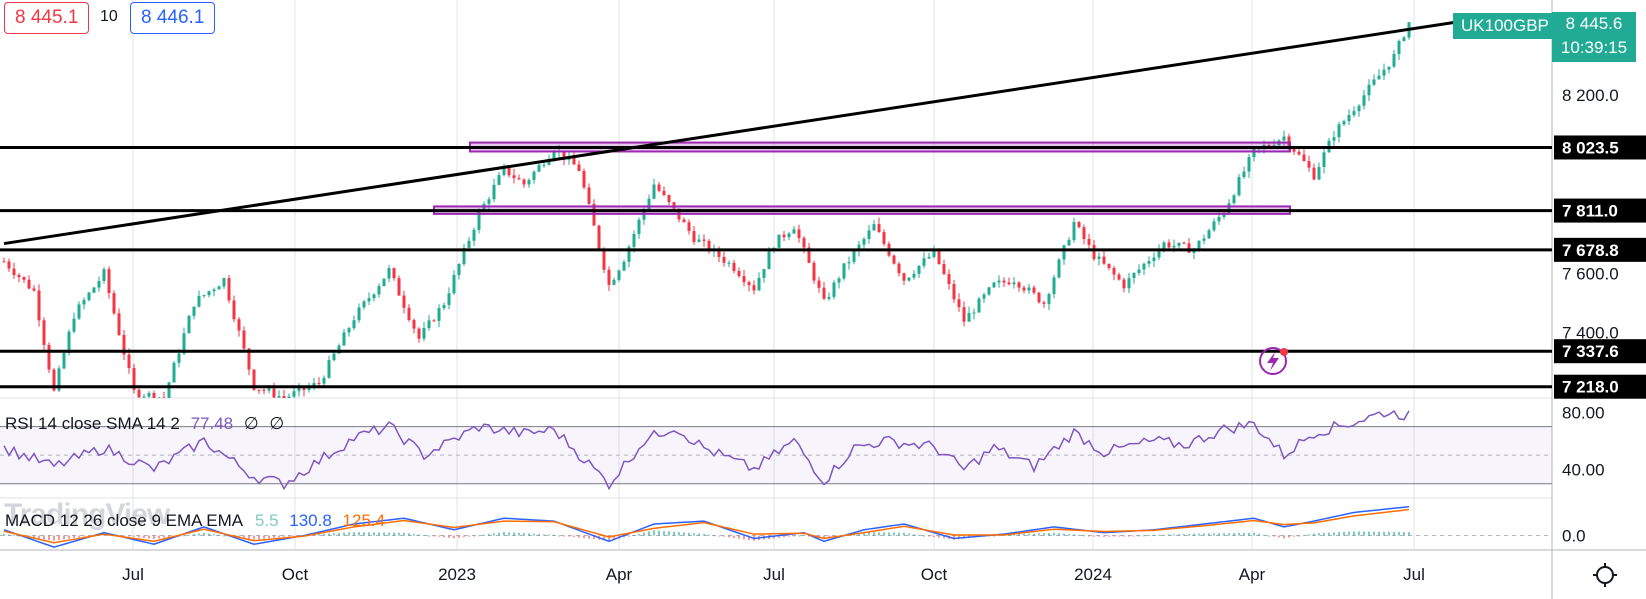 The height and width of the screenshot is (599, 1646). I want to click on go-to-realtime-icon, so click(1605, 575).